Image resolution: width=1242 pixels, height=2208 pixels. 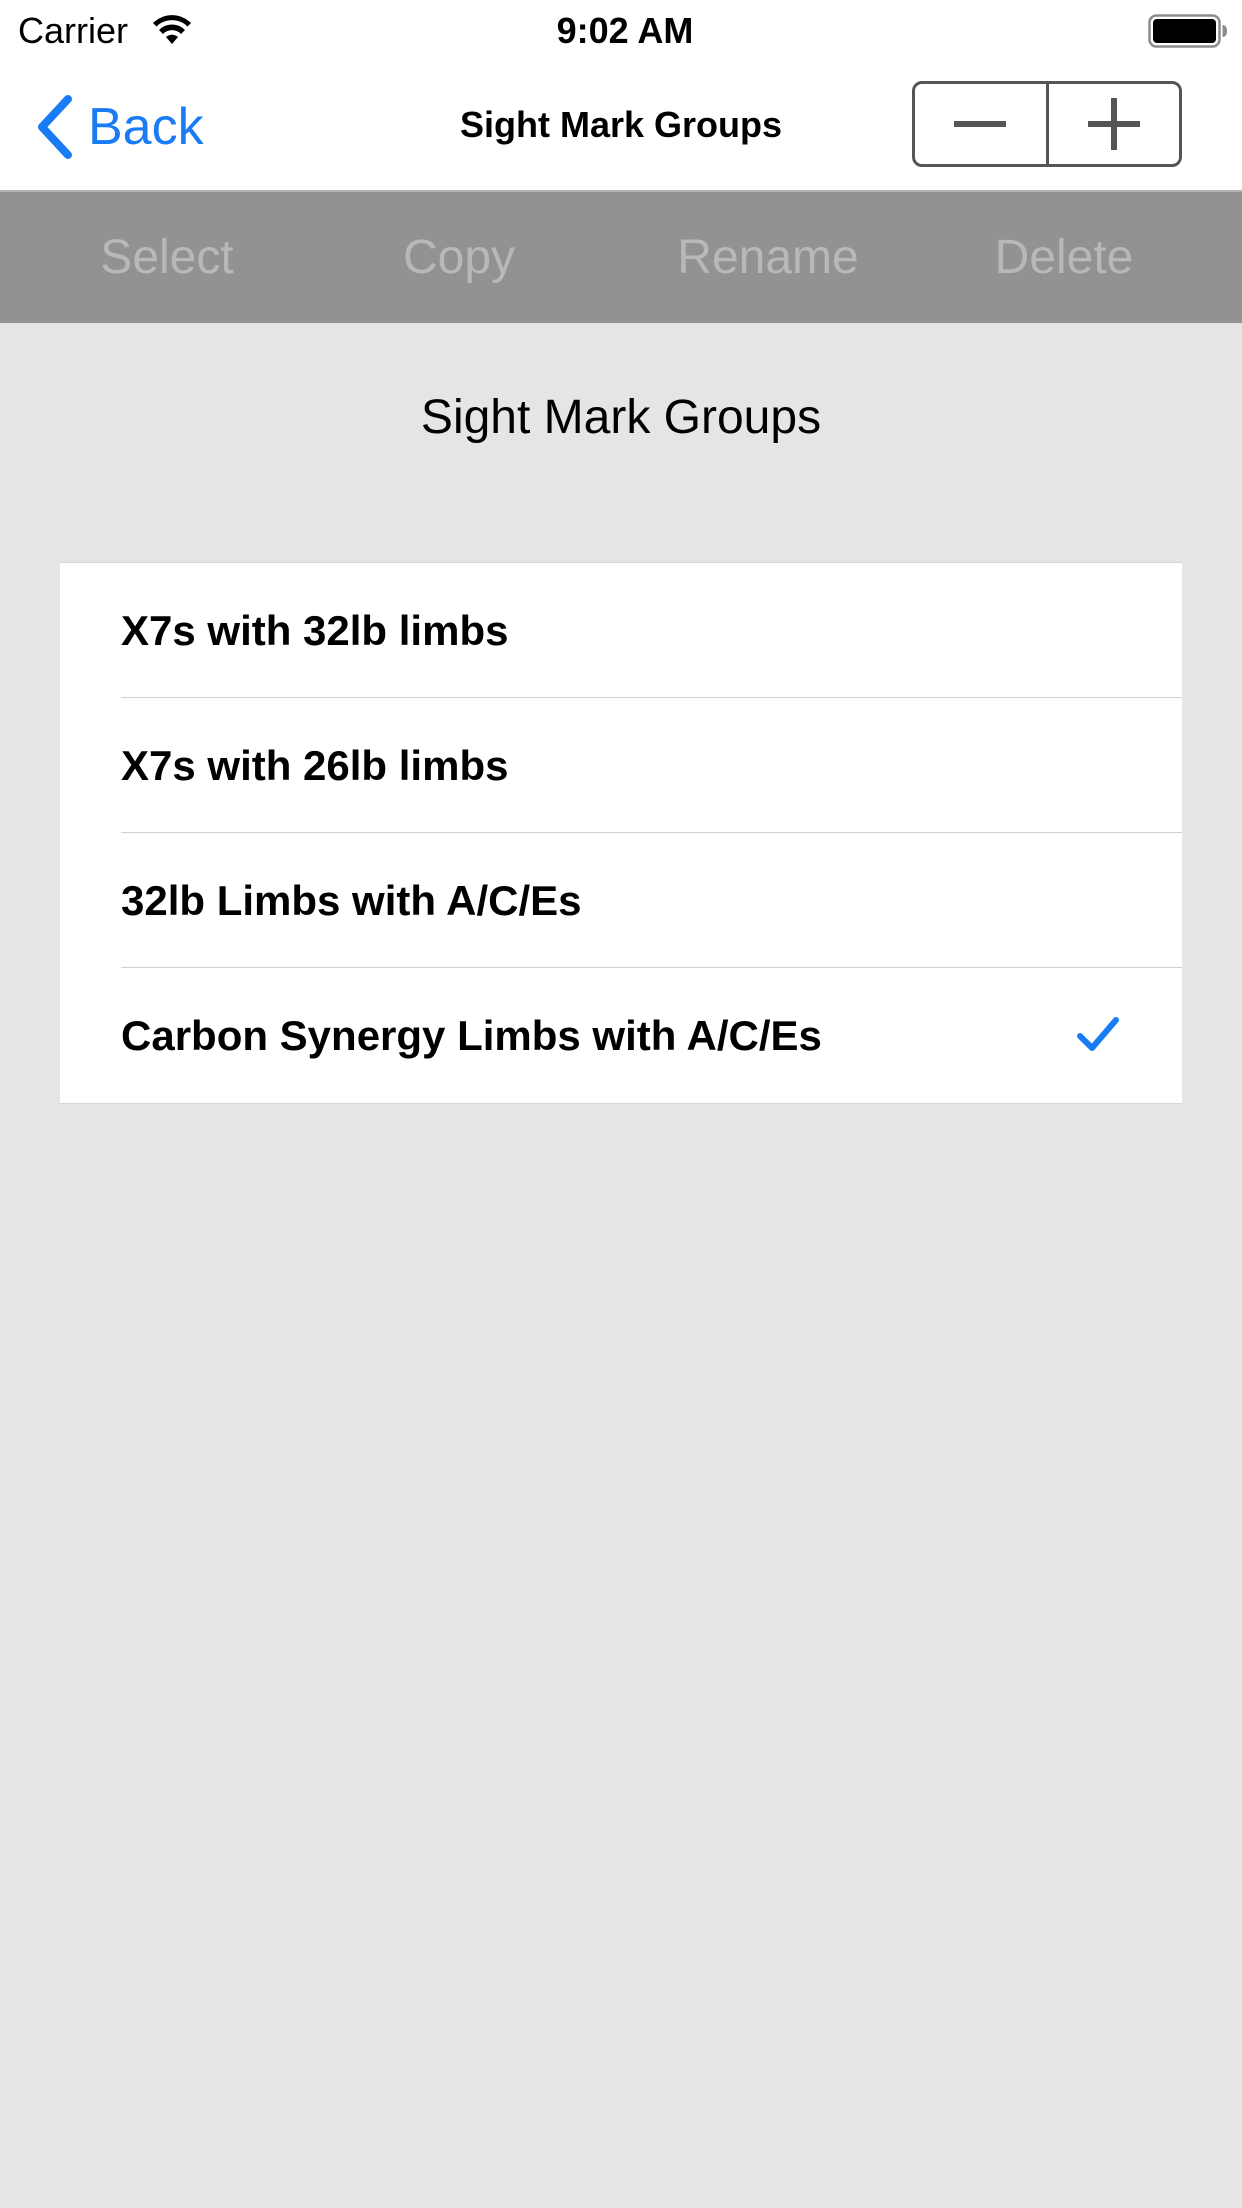 What do you see at coordinates (621, 630) in the screenshot?
I see `list-item: X7s with 32lb limbs` at bounding box center [621, 630].